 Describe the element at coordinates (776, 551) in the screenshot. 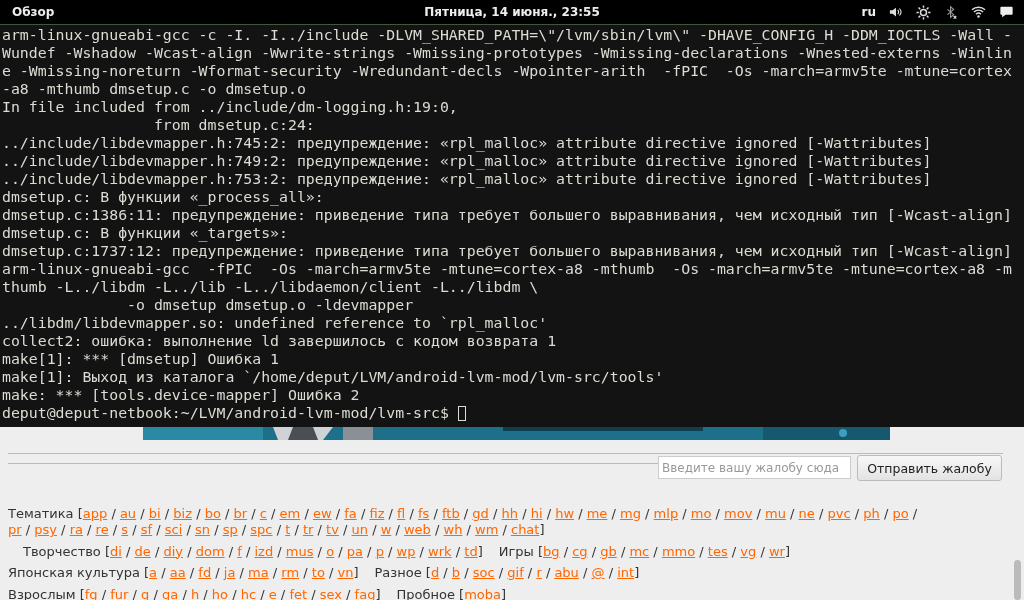

I see `board-link: wr` at that location.